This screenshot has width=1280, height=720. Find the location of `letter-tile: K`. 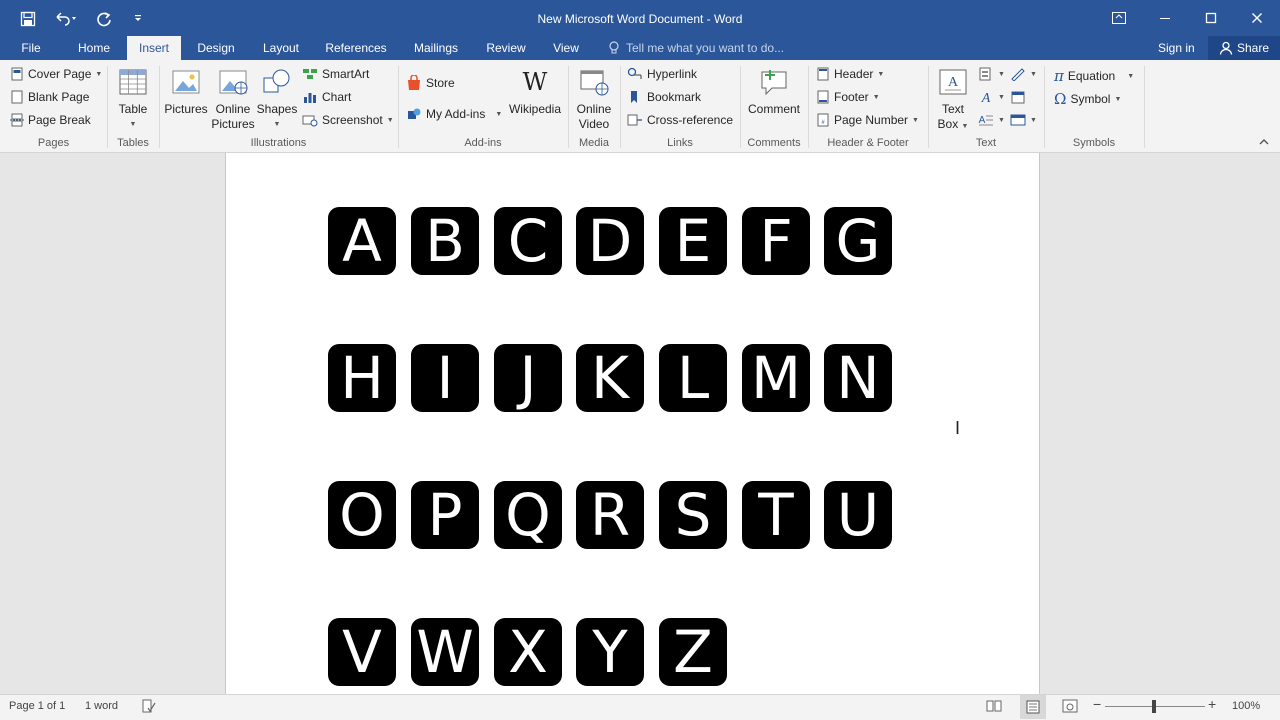

letter-tile: K is located at coordinates (610, 378).